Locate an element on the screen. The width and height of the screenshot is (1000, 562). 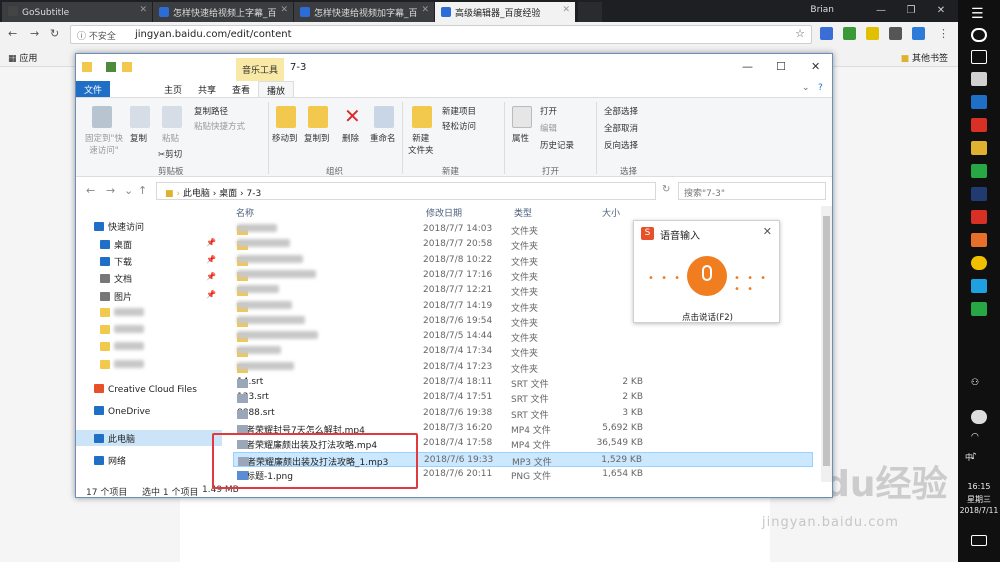
start-menu-icon: ☰ is located at coordinates (979, 14).